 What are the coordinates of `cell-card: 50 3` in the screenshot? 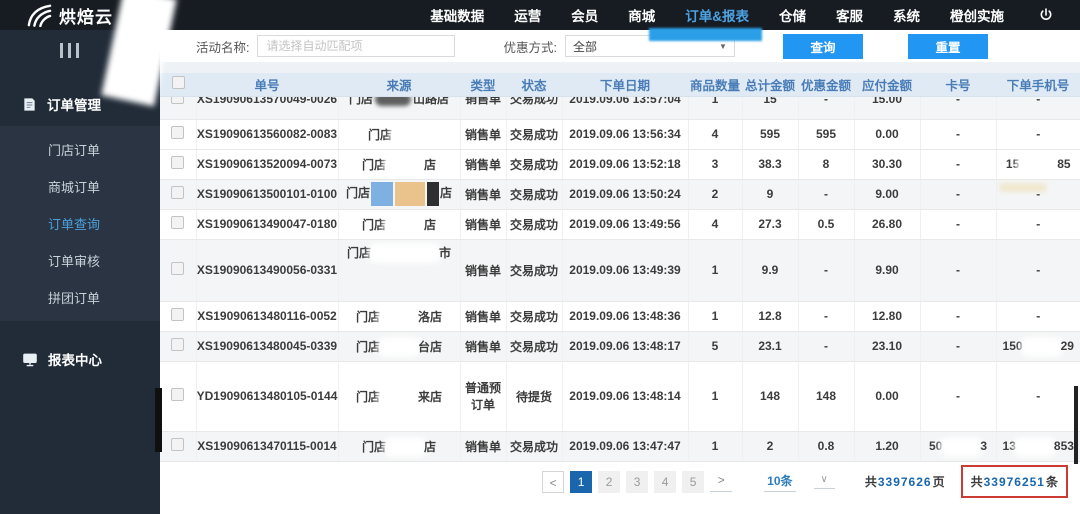 It's located at (958, 446).